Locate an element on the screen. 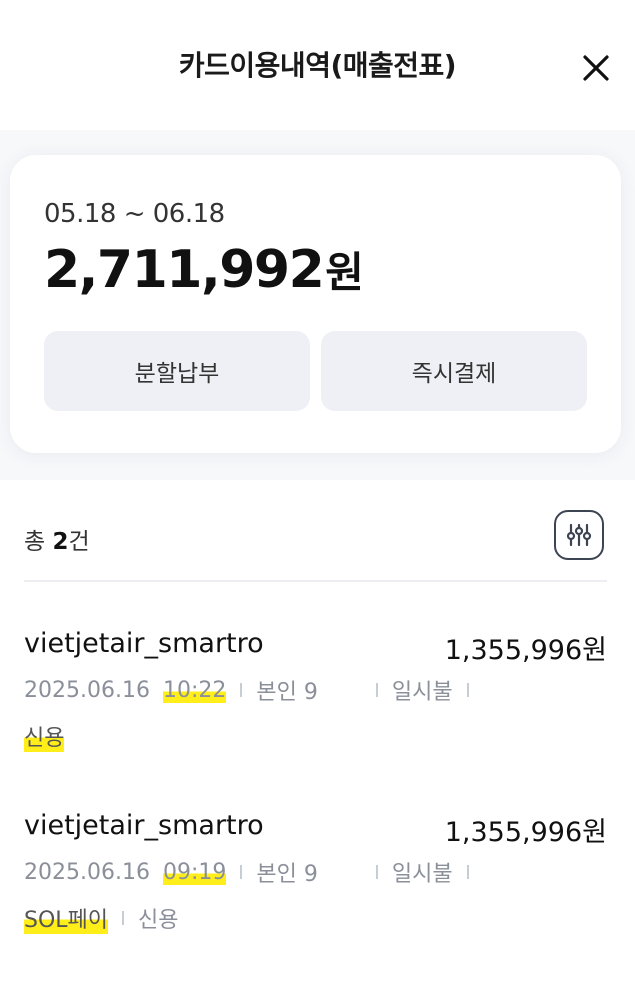  page-title: 카드이용내역(매출전표) is located at coordinates (317, 65).